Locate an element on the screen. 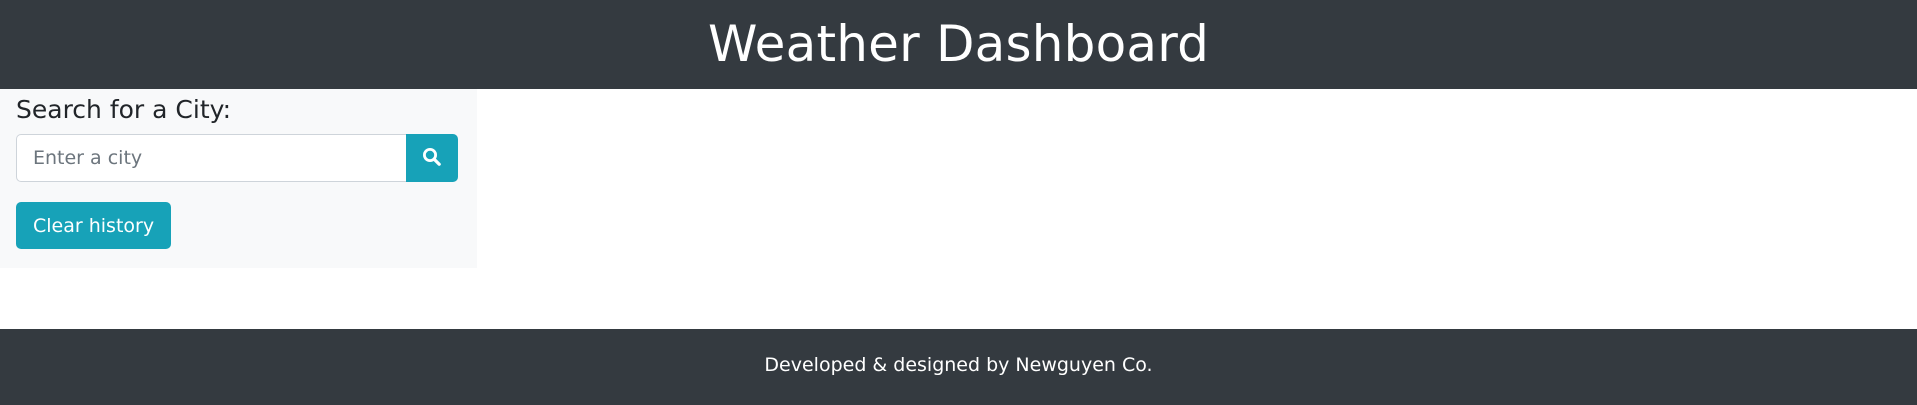 The image size is (1917, 405). search-sidebar: Search for a City: Clear history is located at coordinates (238, 178).